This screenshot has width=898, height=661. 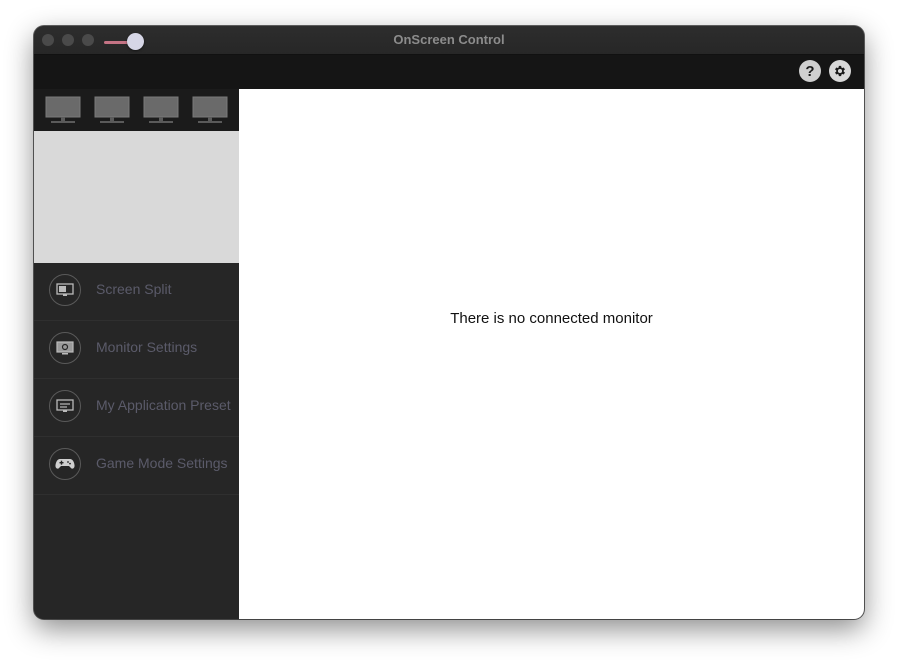 I want to click on toolbar: ?, so click(x=449, y=72).